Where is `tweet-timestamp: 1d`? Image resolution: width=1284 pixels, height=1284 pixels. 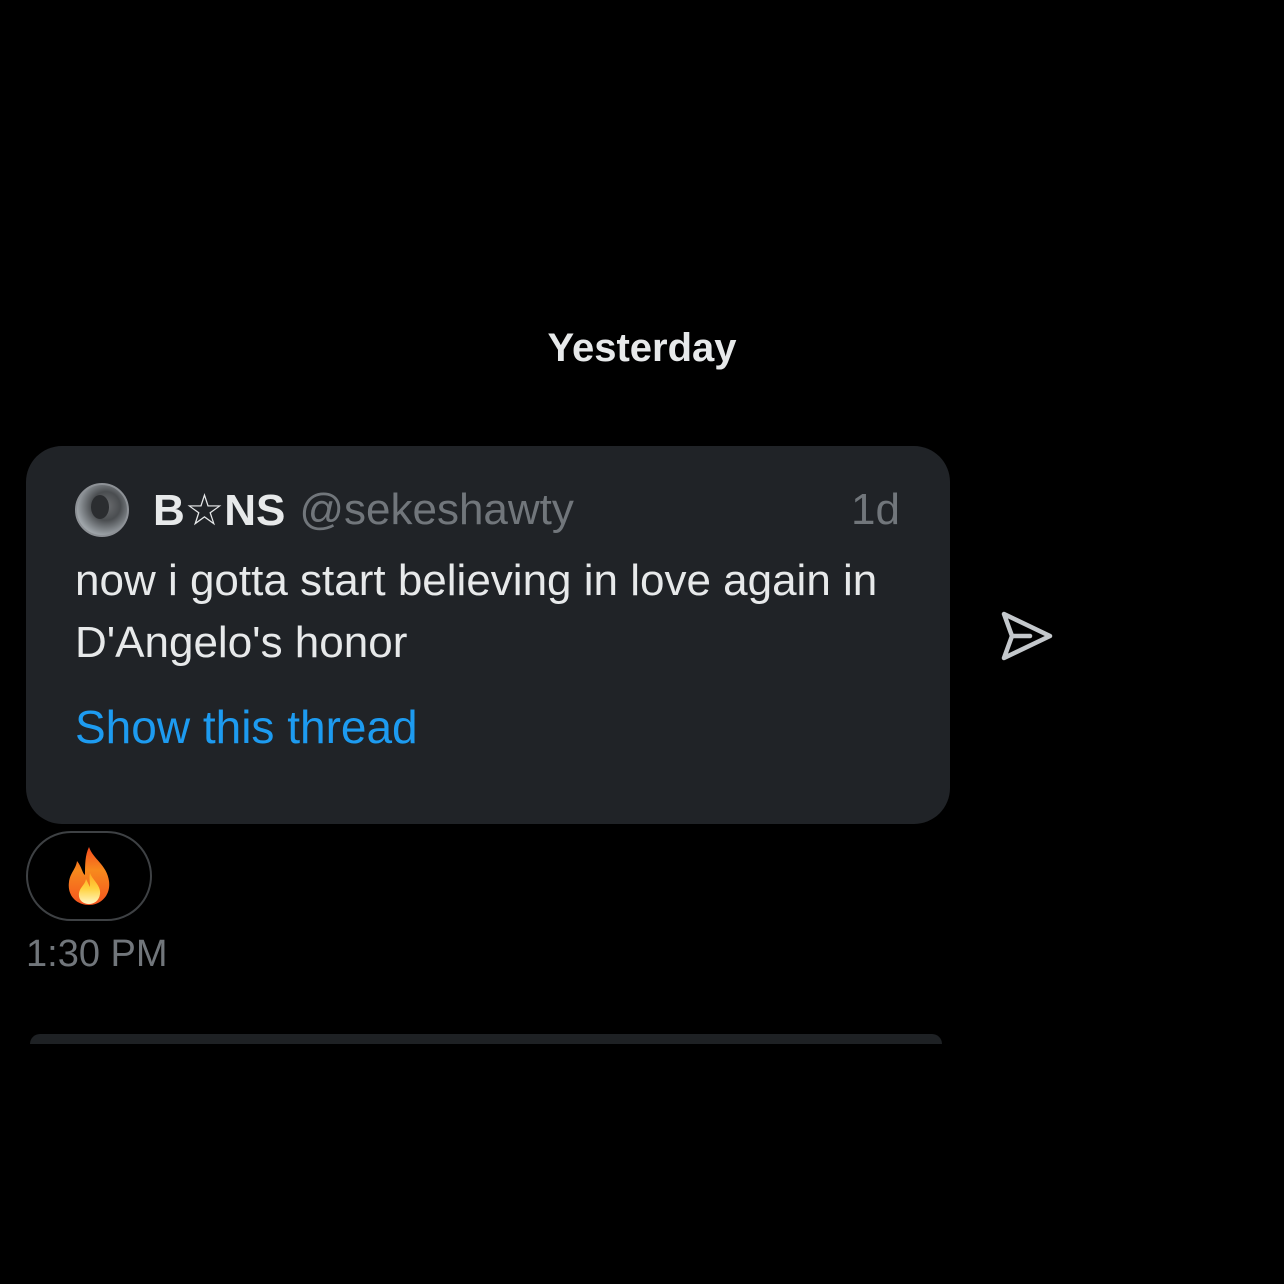
tweet-timestamp: 1d is located at coordinates (875, 509).